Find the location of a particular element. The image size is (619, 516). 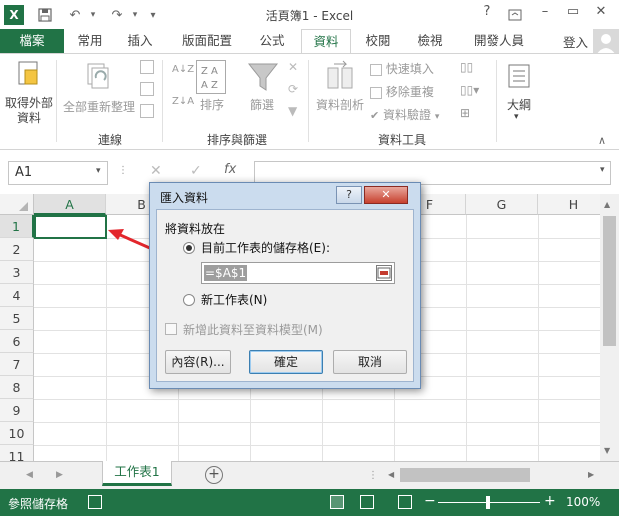

row-header: 9 is located at coordinates (17, 410).